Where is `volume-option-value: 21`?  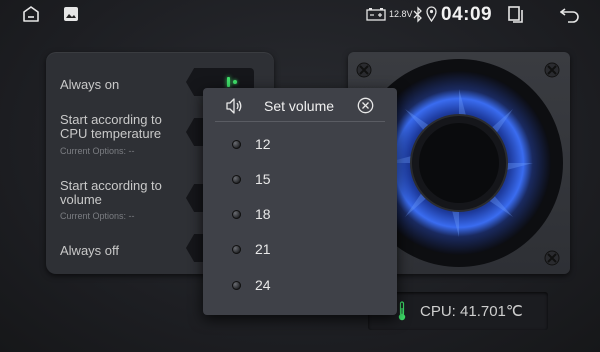
volume-option-value: 21 is located at coordinates (263, 249).